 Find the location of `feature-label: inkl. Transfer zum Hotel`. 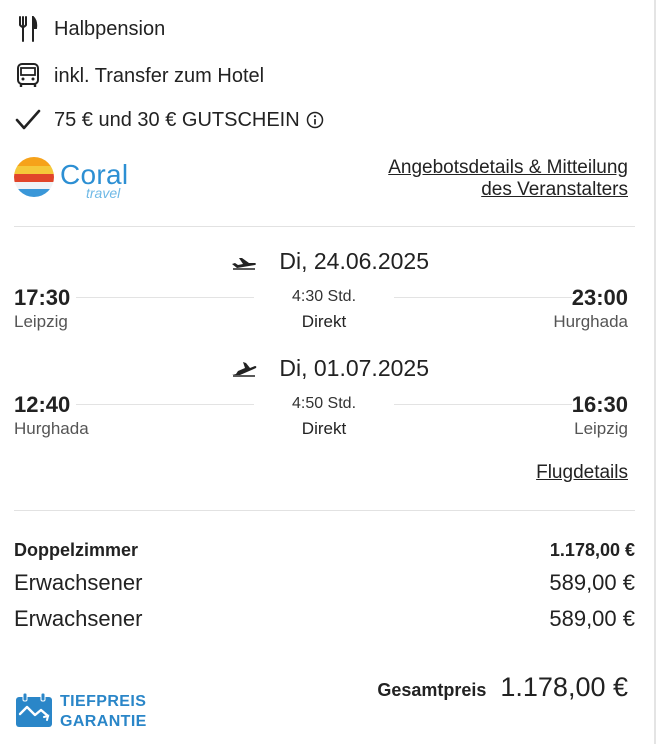

feature-label: inkl. Transfer zum Hotel is located at coordinates (159, 75).